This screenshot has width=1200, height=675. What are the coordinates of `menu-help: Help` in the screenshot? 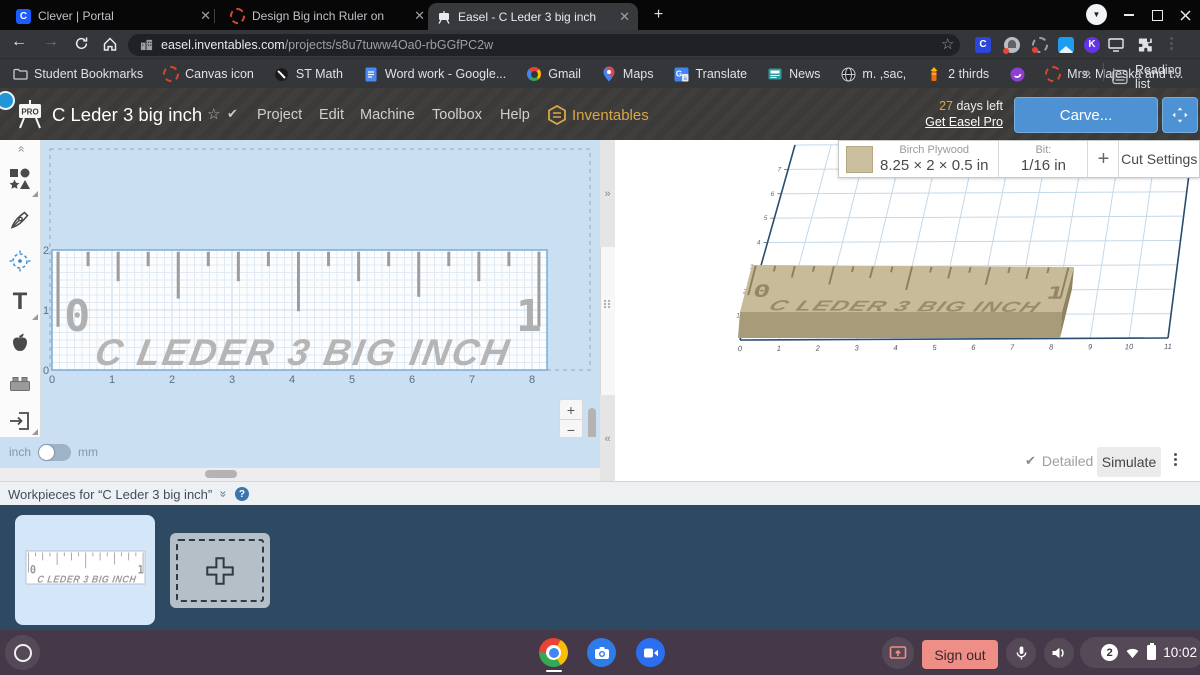 It's located at (515, 115).